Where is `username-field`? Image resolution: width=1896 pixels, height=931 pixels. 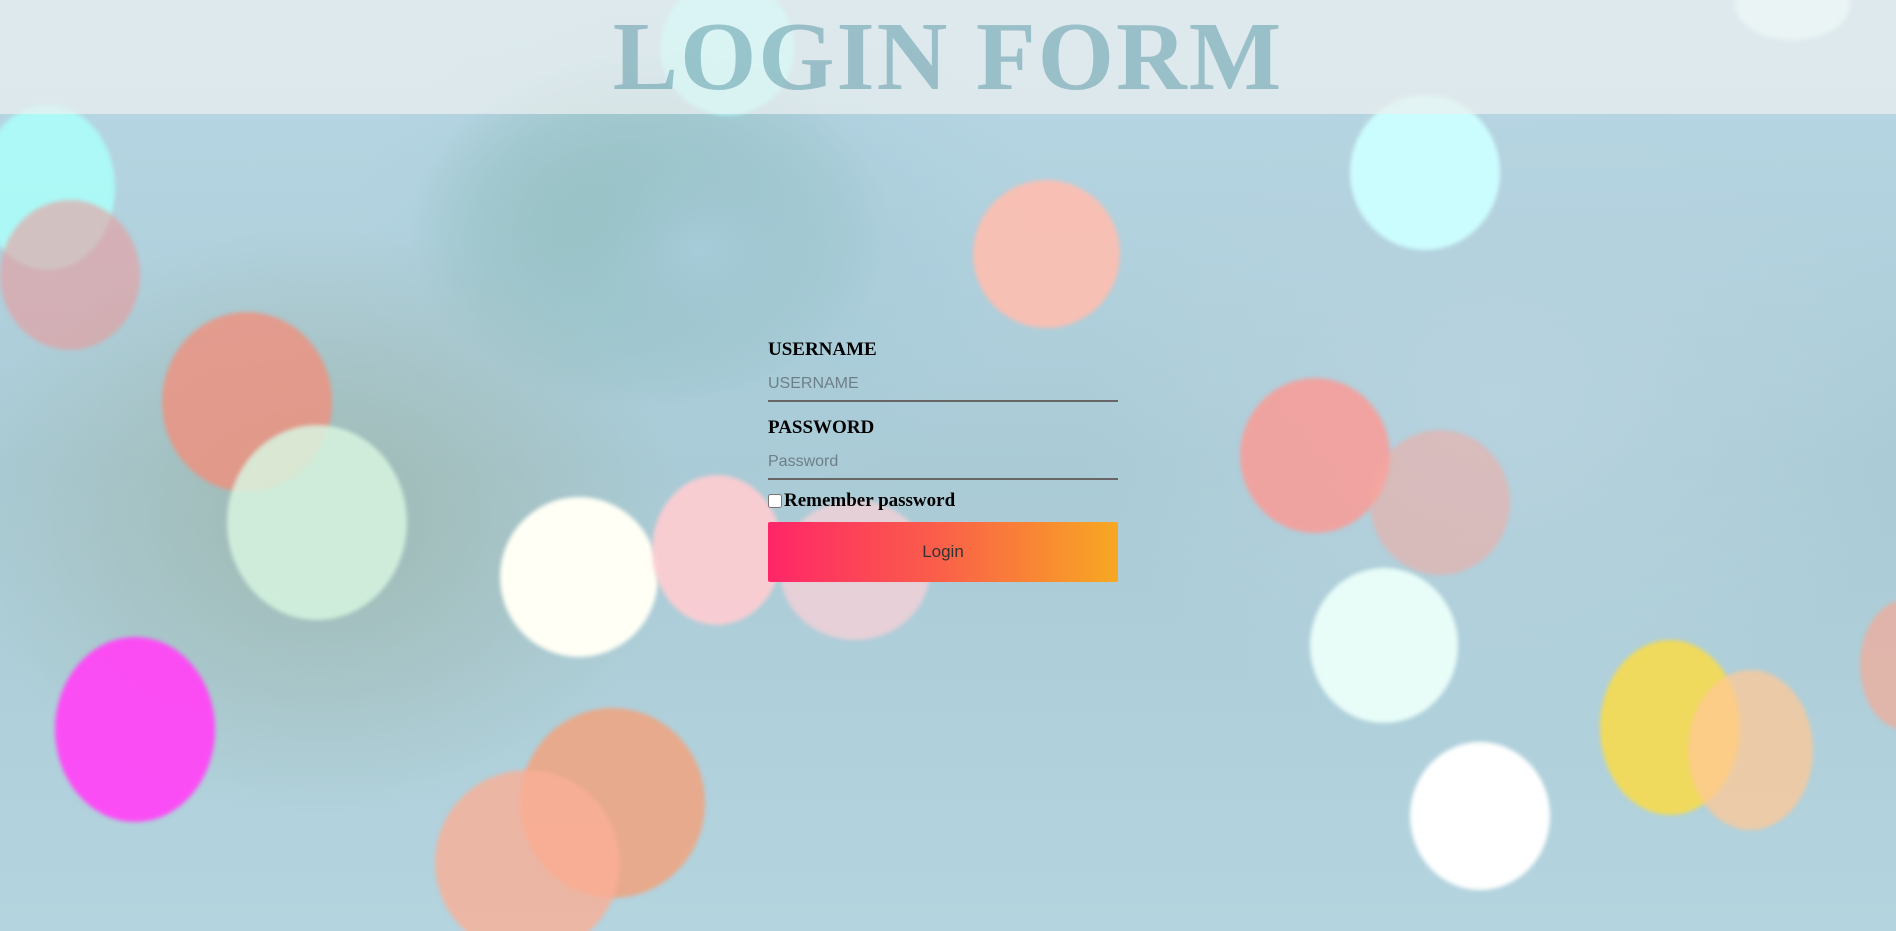
username-field is located at coordinates (943, 385).